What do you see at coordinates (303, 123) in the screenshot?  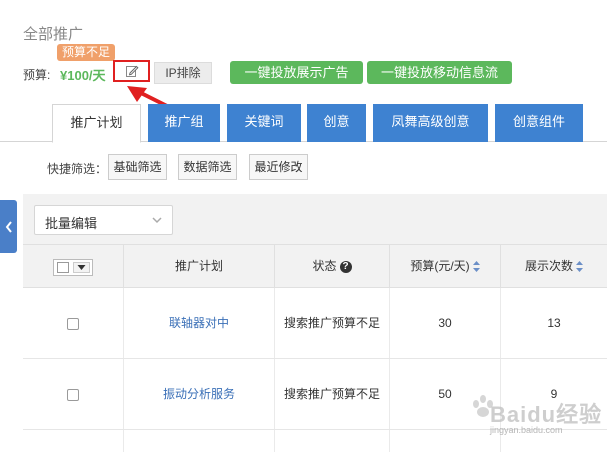 I see `tab-bar: 推广计划 推广组 关键词 创意 凤舞高级创意 创意组件` at bounding box center [303, 123].